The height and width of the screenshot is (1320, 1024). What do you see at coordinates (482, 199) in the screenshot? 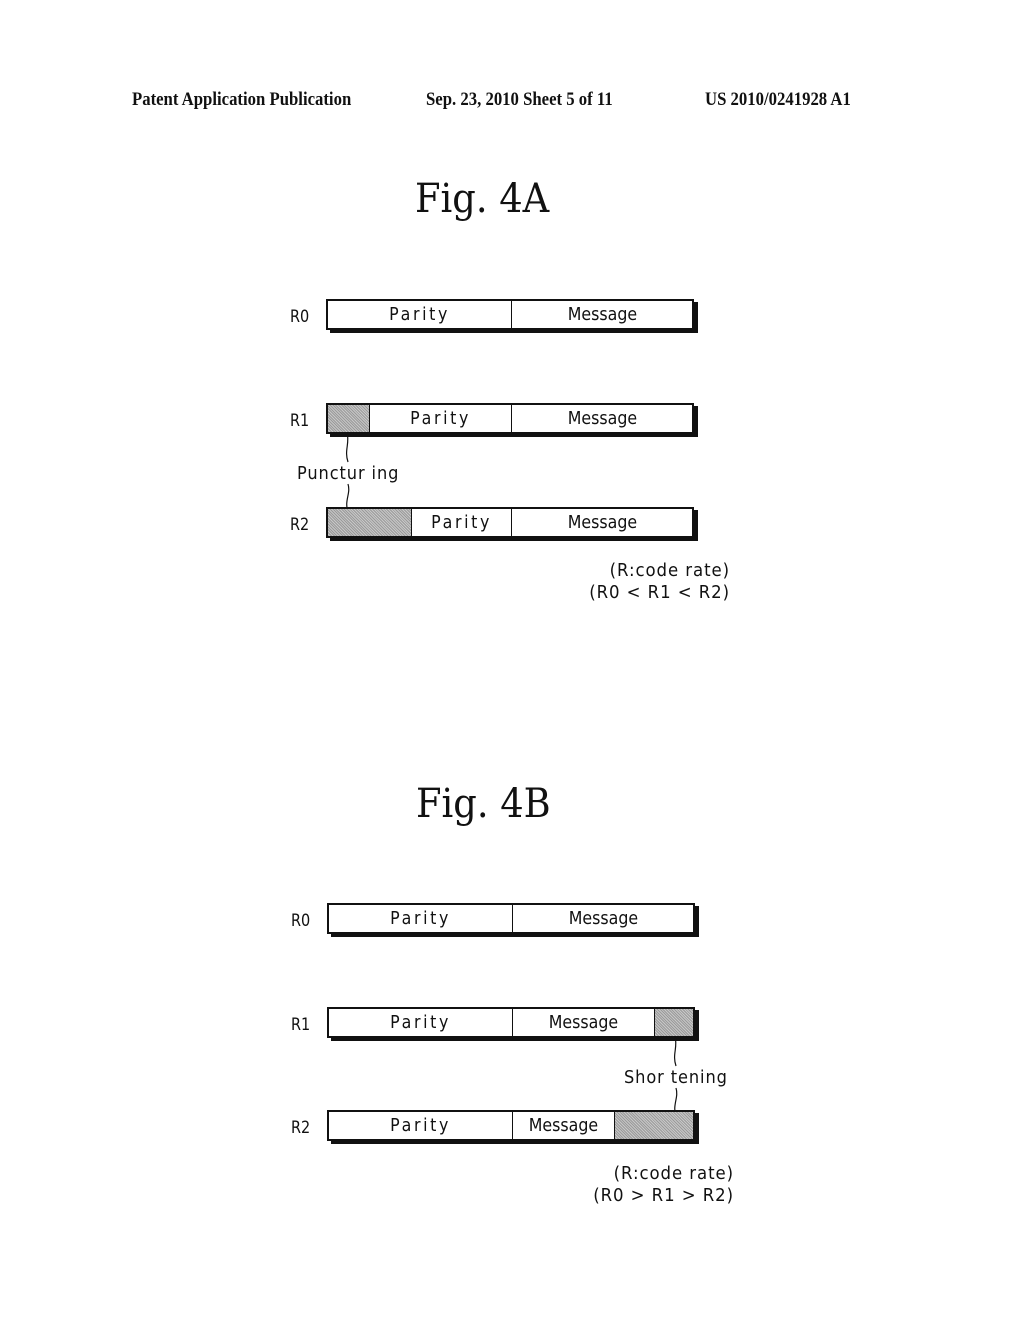
I see `fig-4a-title: Fig. 4A` at bounding box center [482, 199].